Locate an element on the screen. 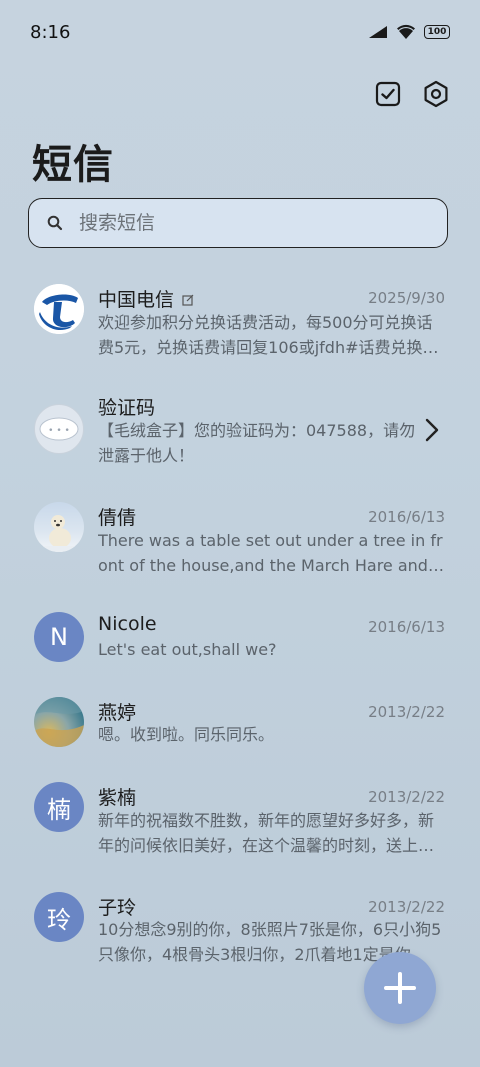 The height and width of the screenshot is (1067, 480). conversation-item: • • • 验证码 【毛绒盒子】您的验证码为：047588，请勿泄露于他人！ is located at coordinates (240, 430).